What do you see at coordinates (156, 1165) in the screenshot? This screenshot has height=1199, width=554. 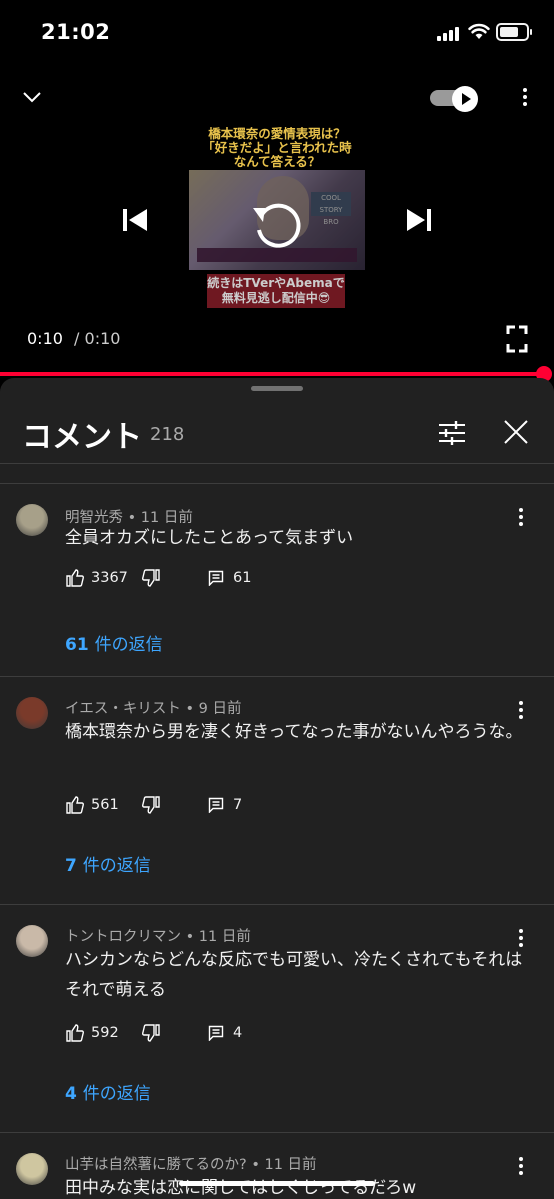 I see `comment-author: 山芋は自然薯に勝てるのか?` at bounding box center [156, 1165].